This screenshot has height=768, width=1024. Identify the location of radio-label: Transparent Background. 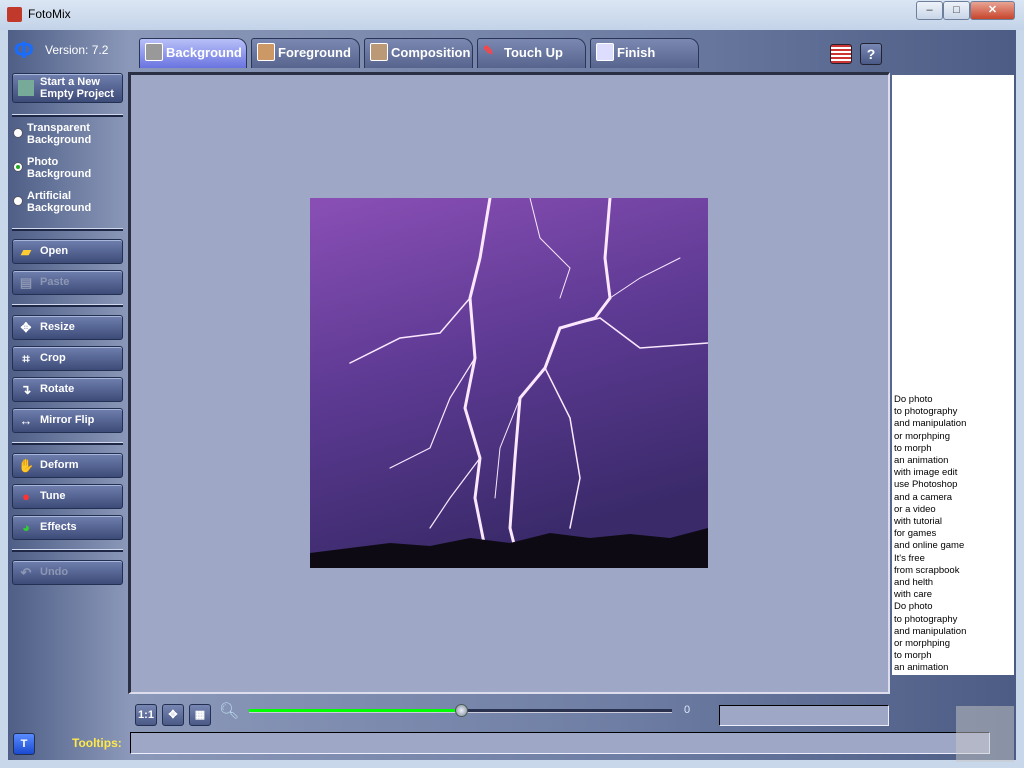
(59, 134).